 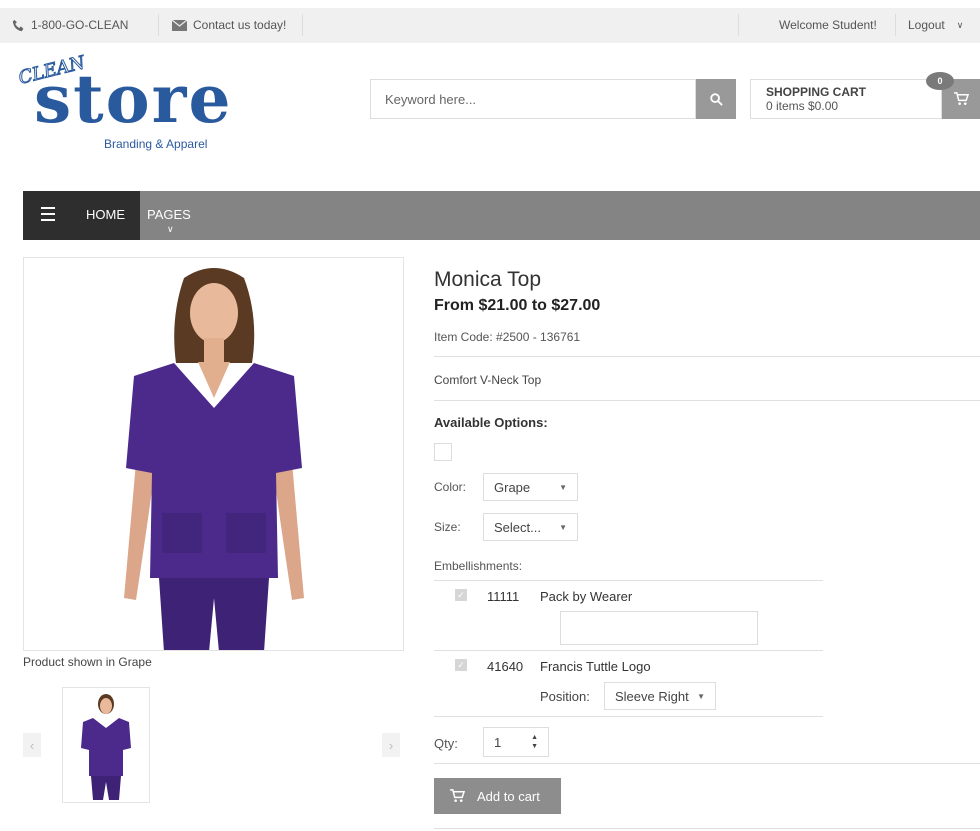 What do you see at coordinates (156, 144) in the screenshot?
I see `logo-tagline: Branding & Apparel` at bounding box center [156, 144].